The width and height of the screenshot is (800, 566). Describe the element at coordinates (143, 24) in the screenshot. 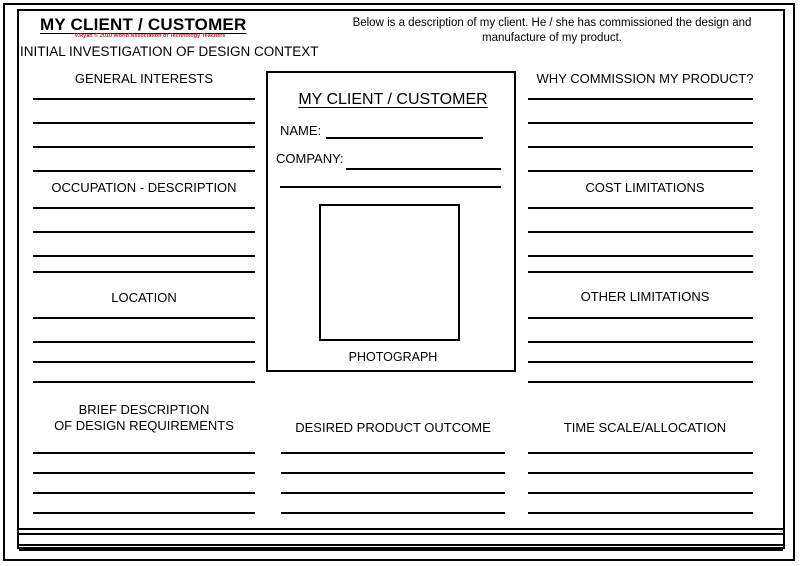

I see `page-title: MY CLIENT / CUSTOMER` at that location.